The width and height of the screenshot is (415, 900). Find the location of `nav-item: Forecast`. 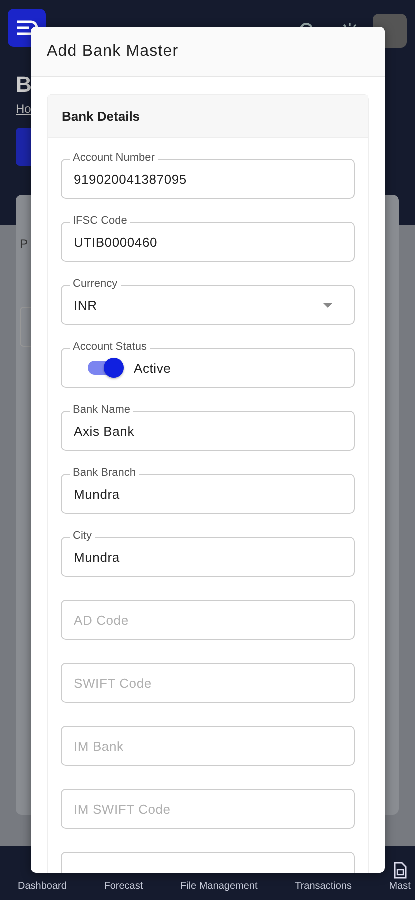

nav-item: Forecast is located at coordinates (124, 886).